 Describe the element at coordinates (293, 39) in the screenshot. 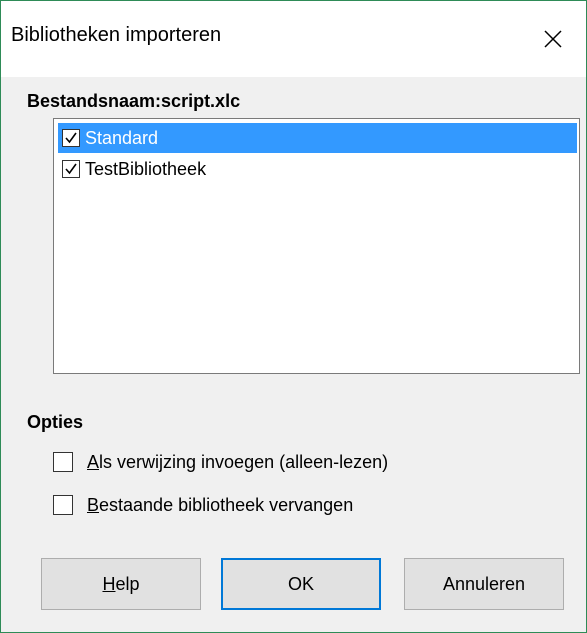

I see `title-bar: Bibliotheken importeren` at that location.